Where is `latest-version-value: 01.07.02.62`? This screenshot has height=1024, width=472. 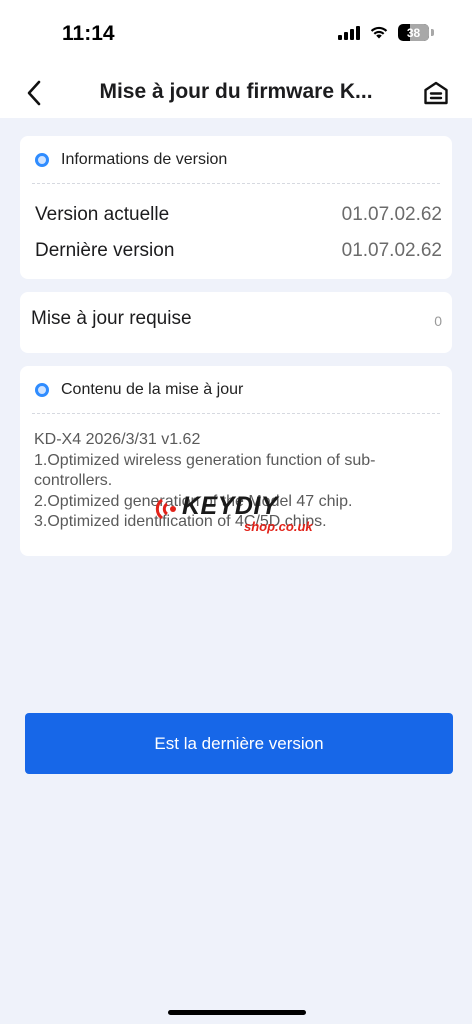
latest-version-value: 01.07.02.62 is located at coordinates (391, 250).